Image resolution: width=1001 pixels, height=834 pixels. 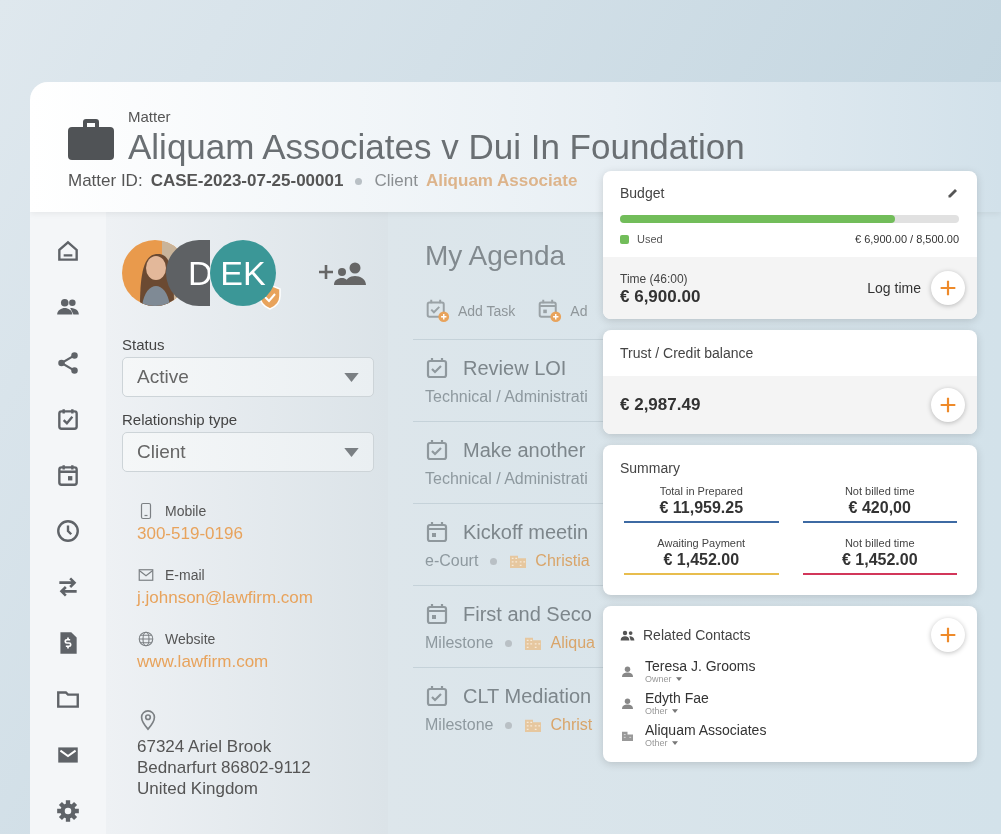 I want to click on log-time-label: Log time, so click(x=894, y=288).